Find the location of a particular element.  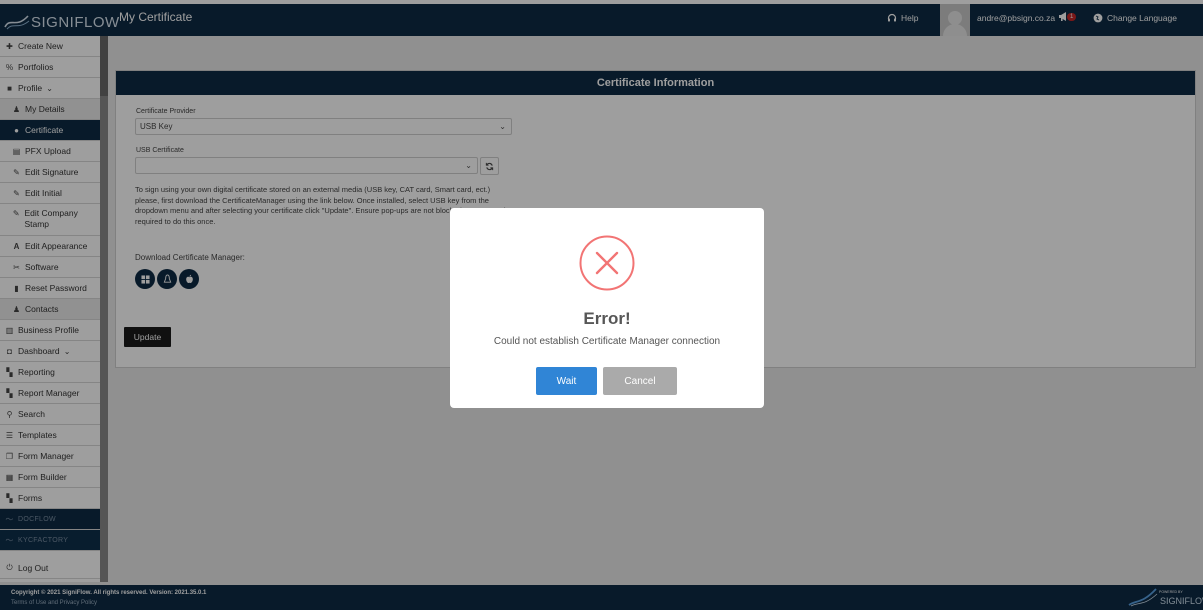

wait-button: Wait is located at coordinates (566, 381).